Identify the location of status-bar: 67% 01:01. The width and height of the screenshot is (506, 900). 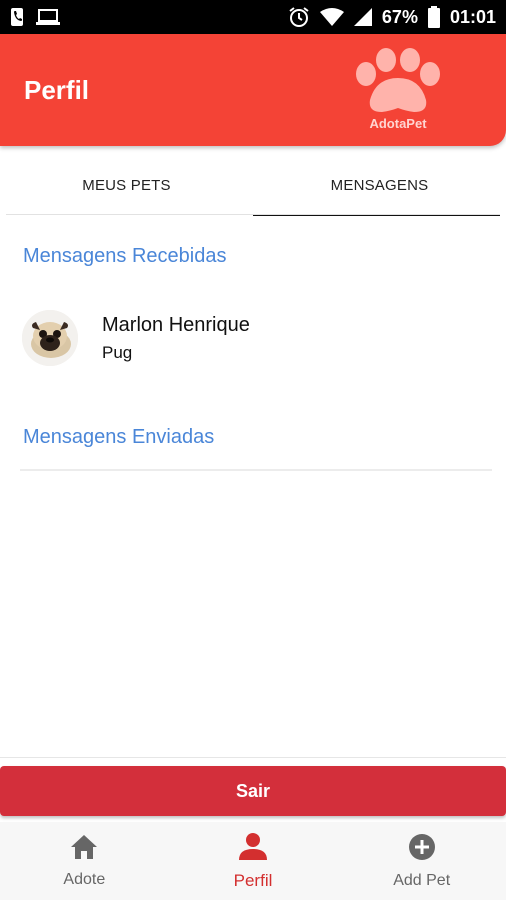
(253, 17).